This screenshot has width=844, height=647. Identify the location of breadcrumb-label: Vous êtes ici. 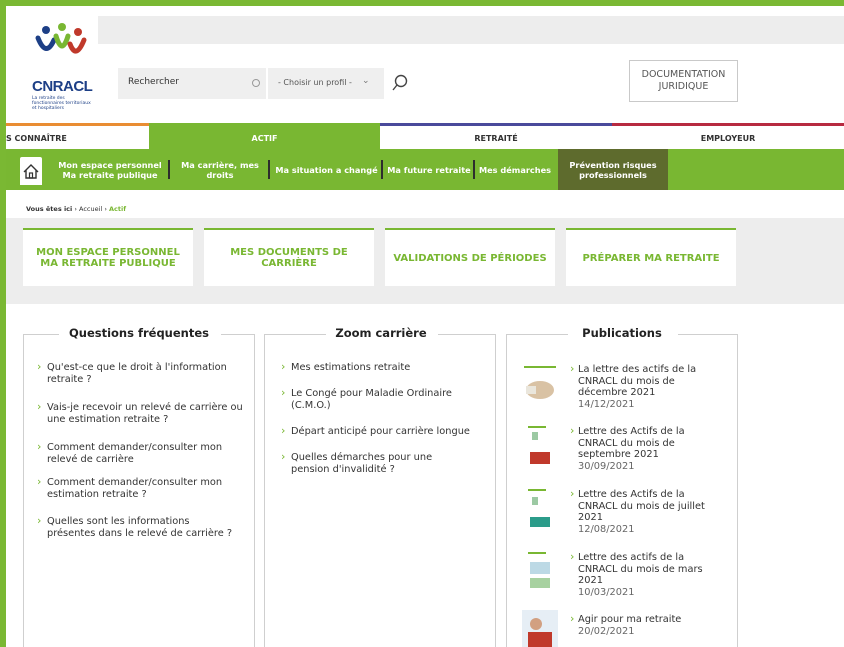
(49, 209).